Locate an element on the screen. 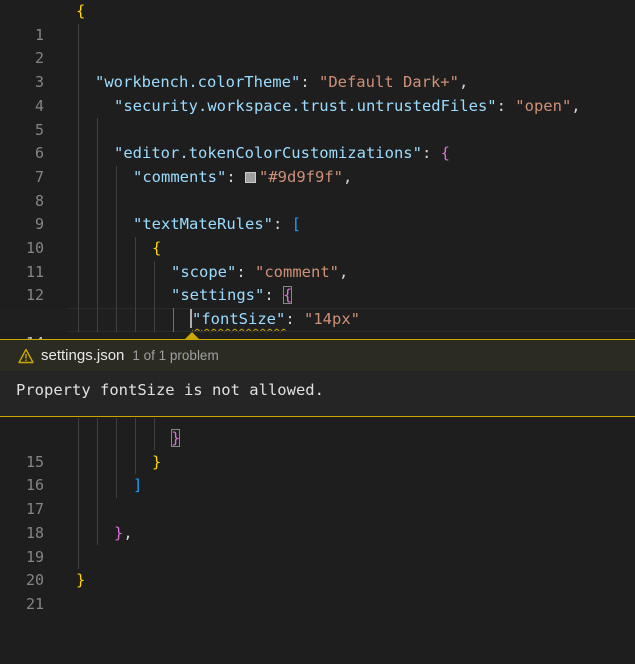 The width and height of the screenshot is (635, 664). warning-icon is located at coordinates (26, 356).